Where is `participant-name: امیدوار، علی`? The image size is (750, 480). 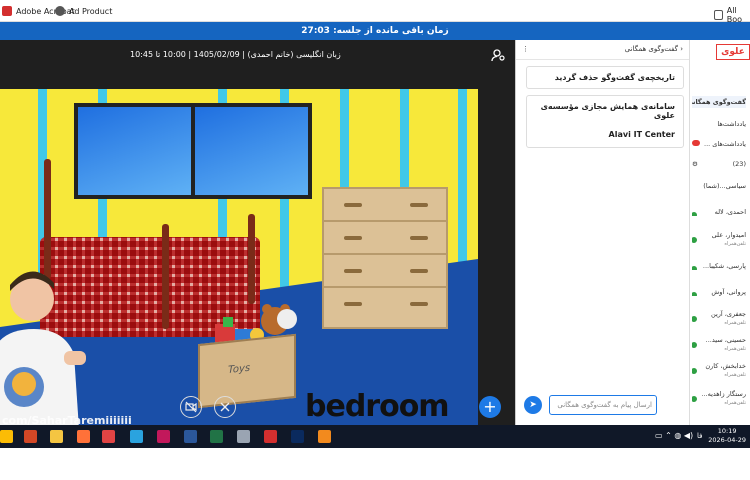
participant-name: امیدوار، علی is located at coordinates (728, 235).